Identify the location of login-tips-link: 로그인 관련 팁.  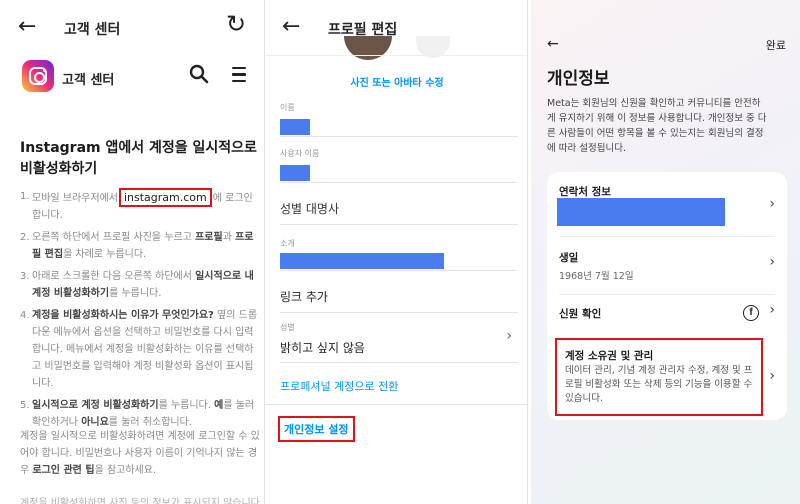
(63, 470).